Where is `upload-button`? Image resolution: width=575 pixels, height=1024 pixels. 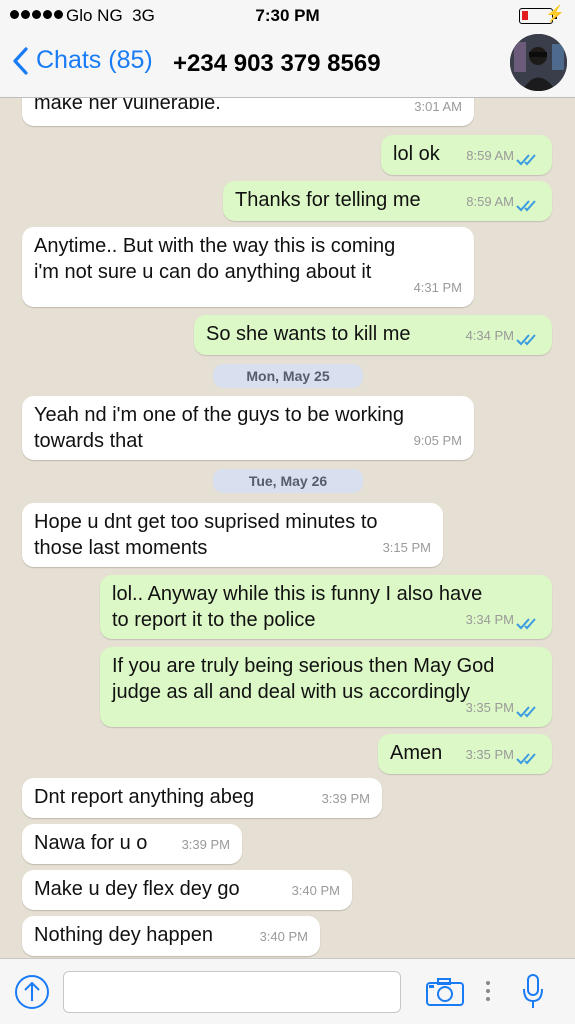
upload-button is located at coordinates (32, 994).